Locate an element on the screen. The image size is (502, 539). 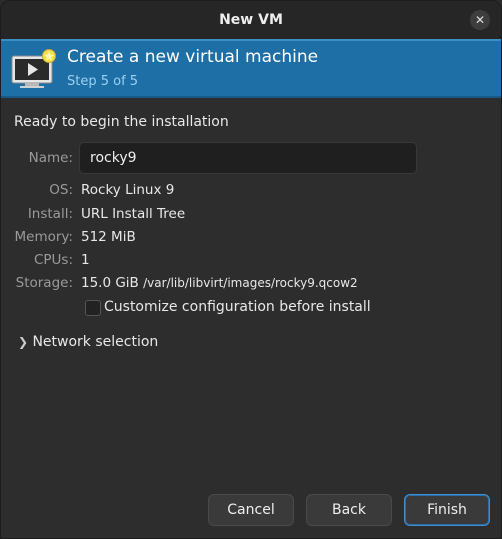
install-label: Install: is located at coordinates (50, 214).